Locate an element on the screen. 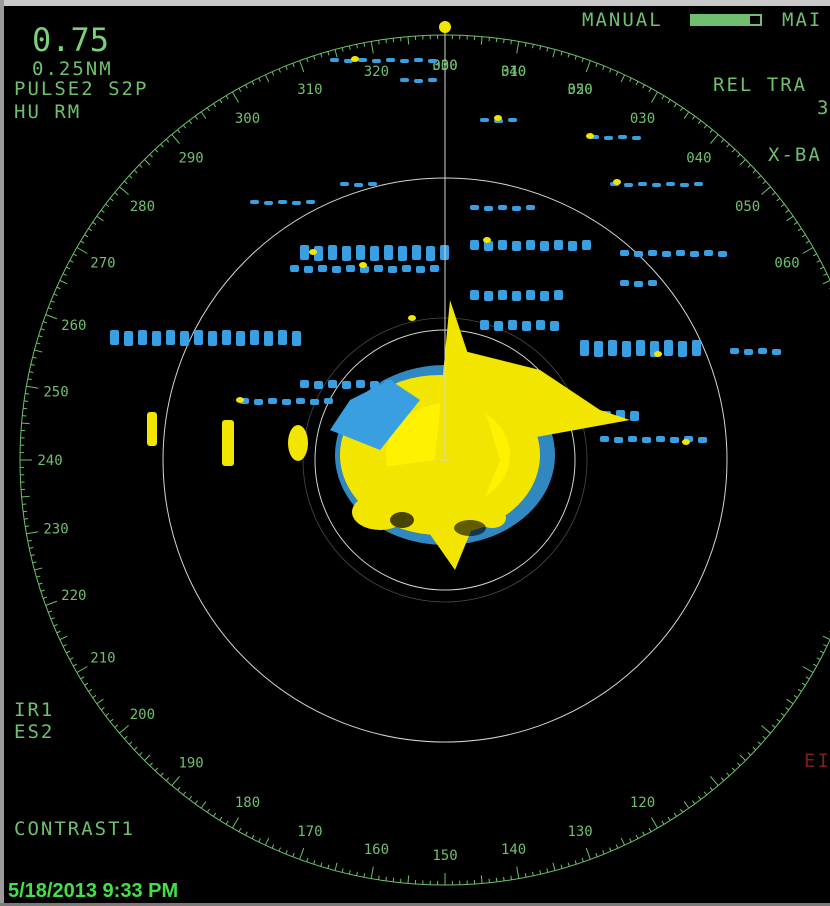  bearing-label: 310 is located at coordinates (309, 90).